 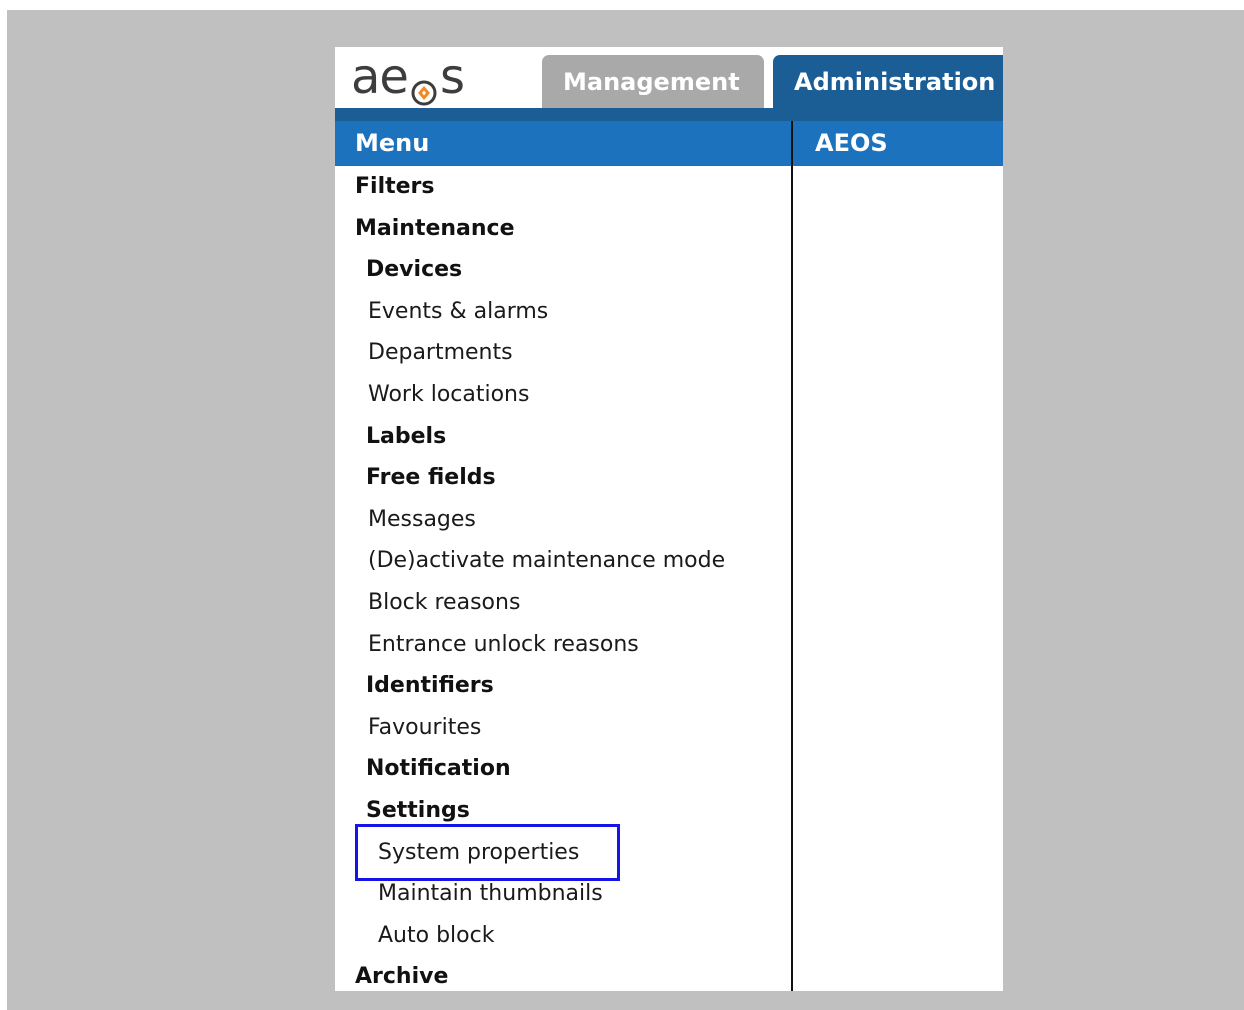 I want to click on menu-item-devices: Devices, so click(x=563, y=270).